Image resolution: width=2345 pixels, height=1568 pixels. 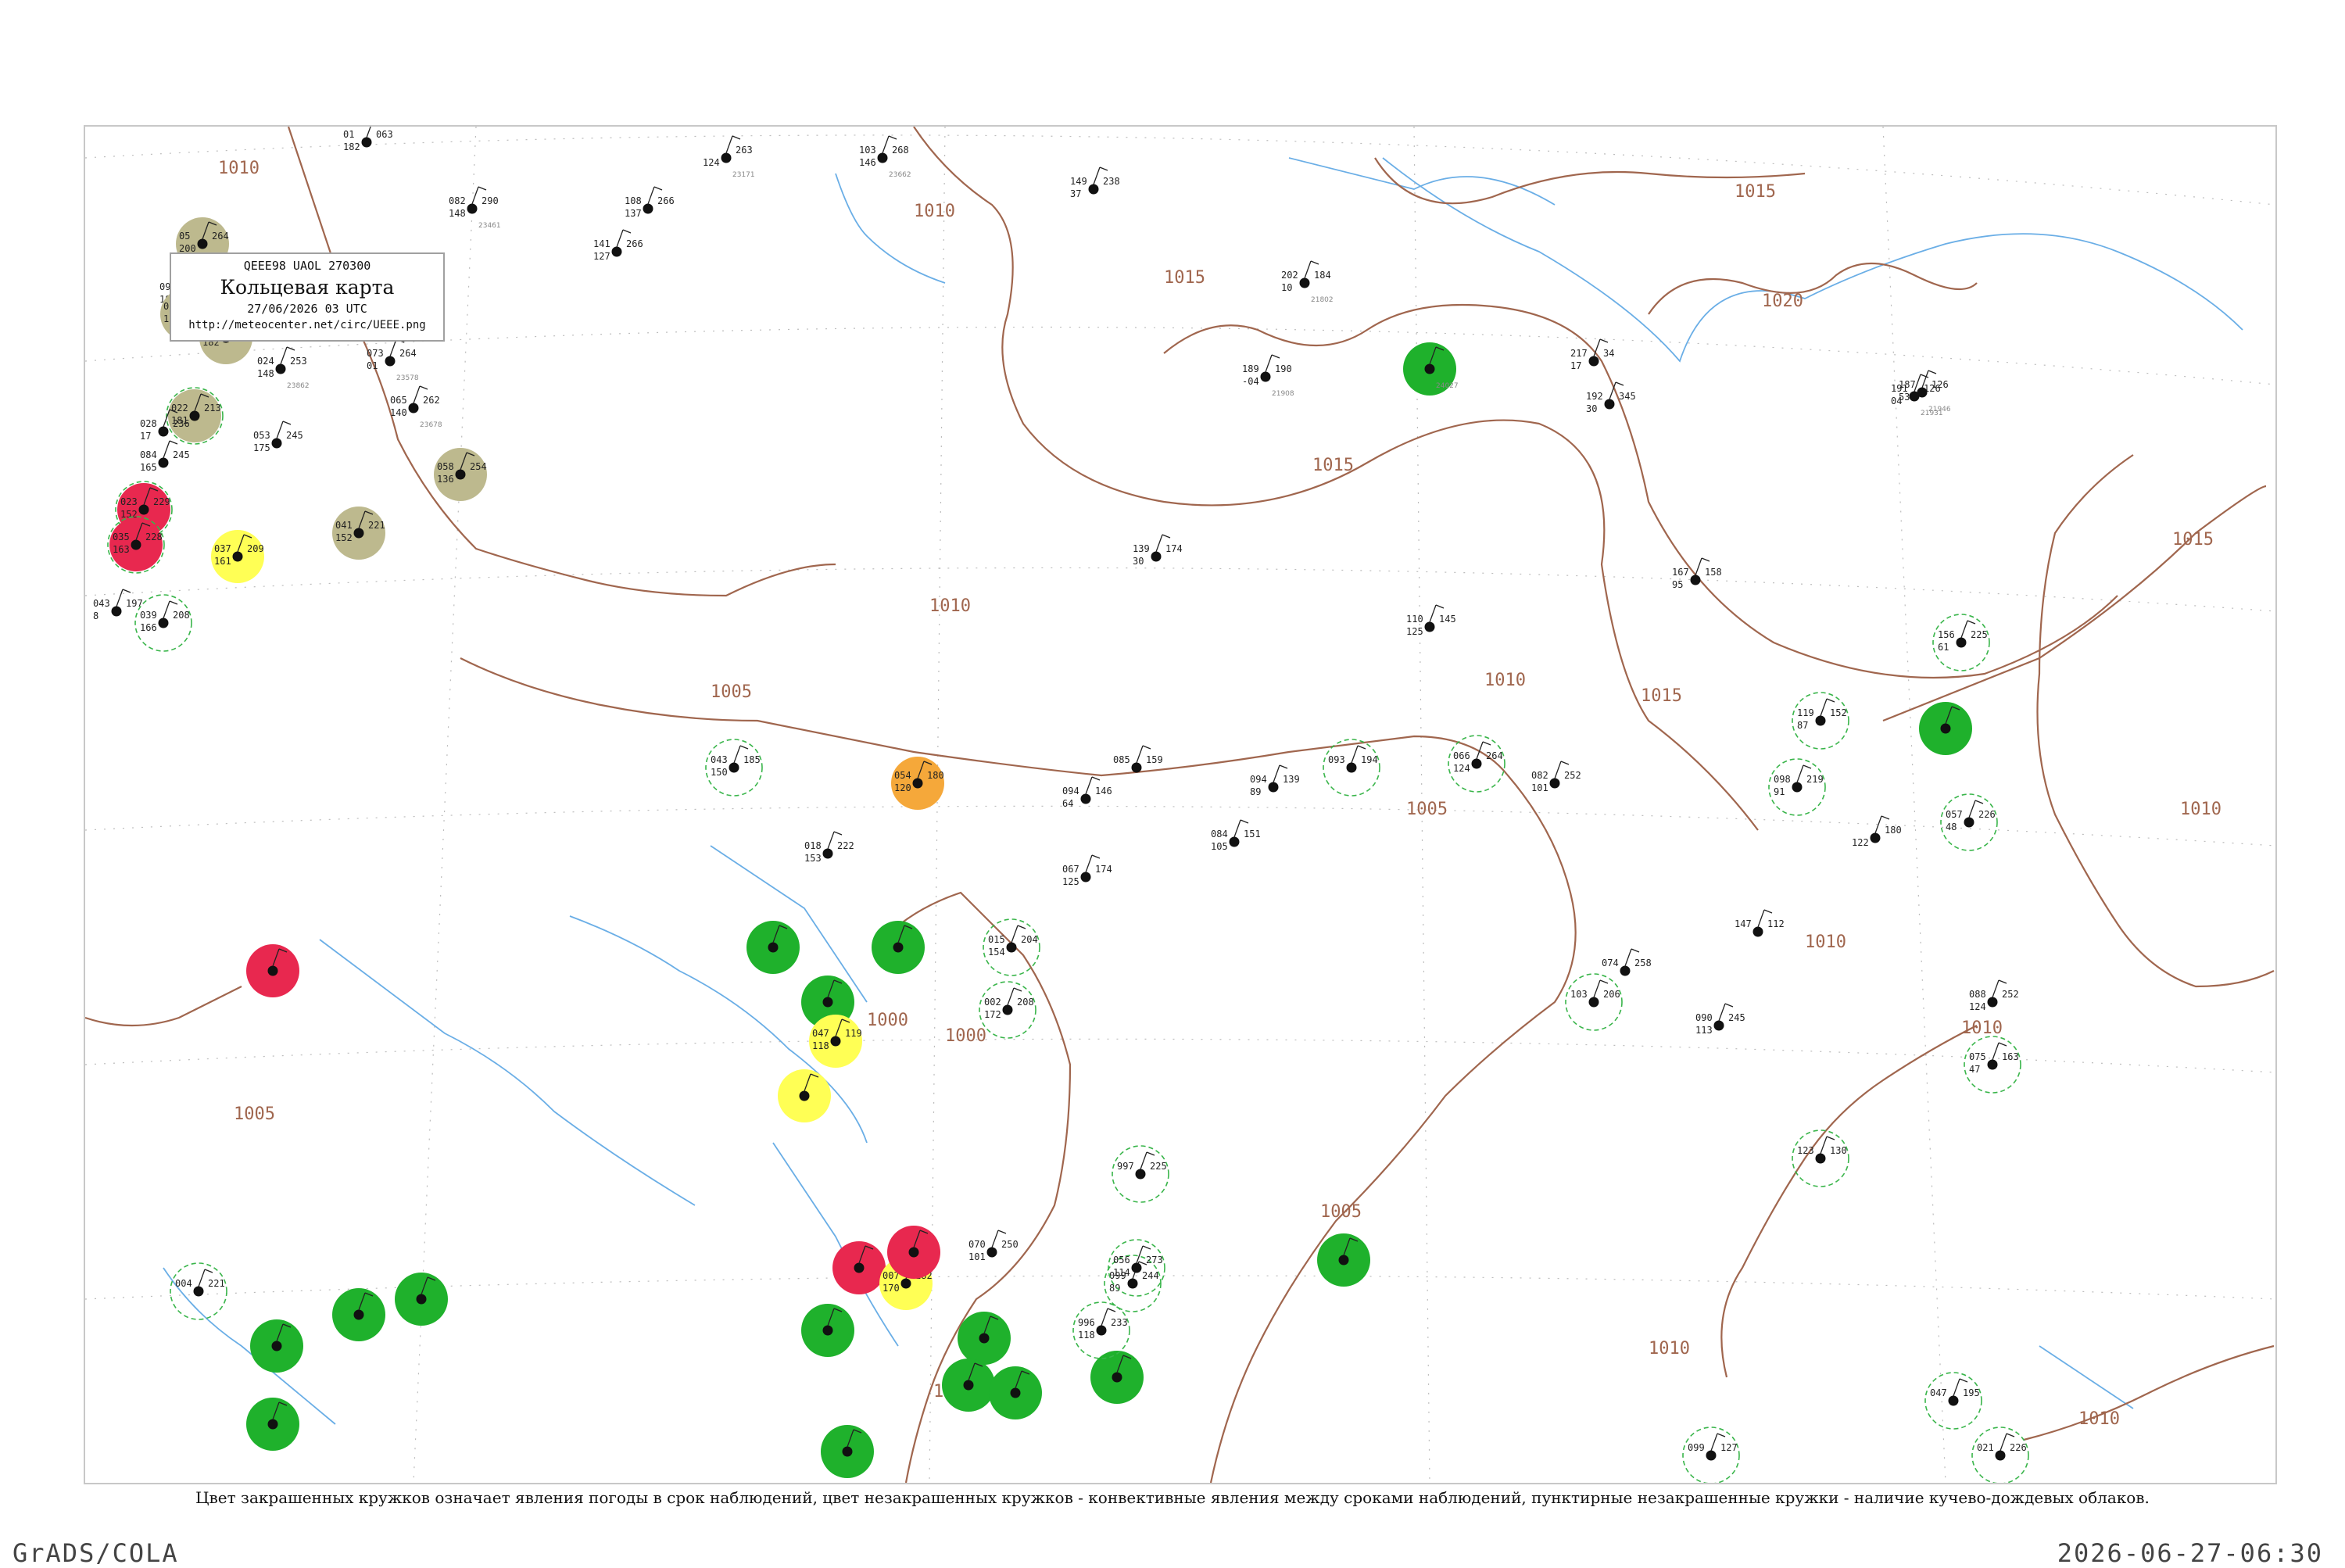 What do you see at coordinates (96, 1553) in the screenshot?
I see `footer-software: GrADS/COLA` at bounding box center [96, 1553].